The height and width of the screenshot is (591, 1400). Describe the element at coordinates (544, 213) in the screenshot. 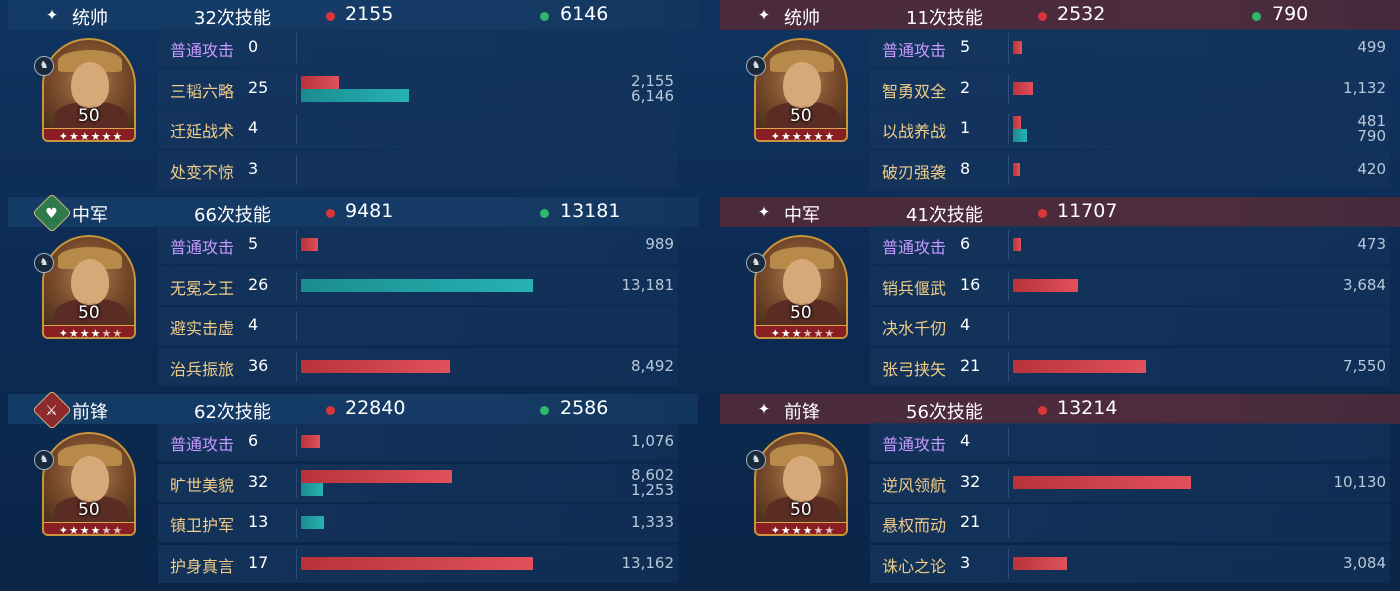

I see `heal-dot-icon` at that location.